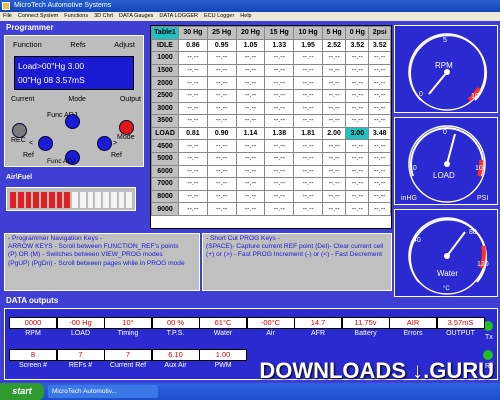  What do you see at coordinates (279, 45) in the screenshot?
I see `table-cell: 1.33` at bounding box center [279, 45].